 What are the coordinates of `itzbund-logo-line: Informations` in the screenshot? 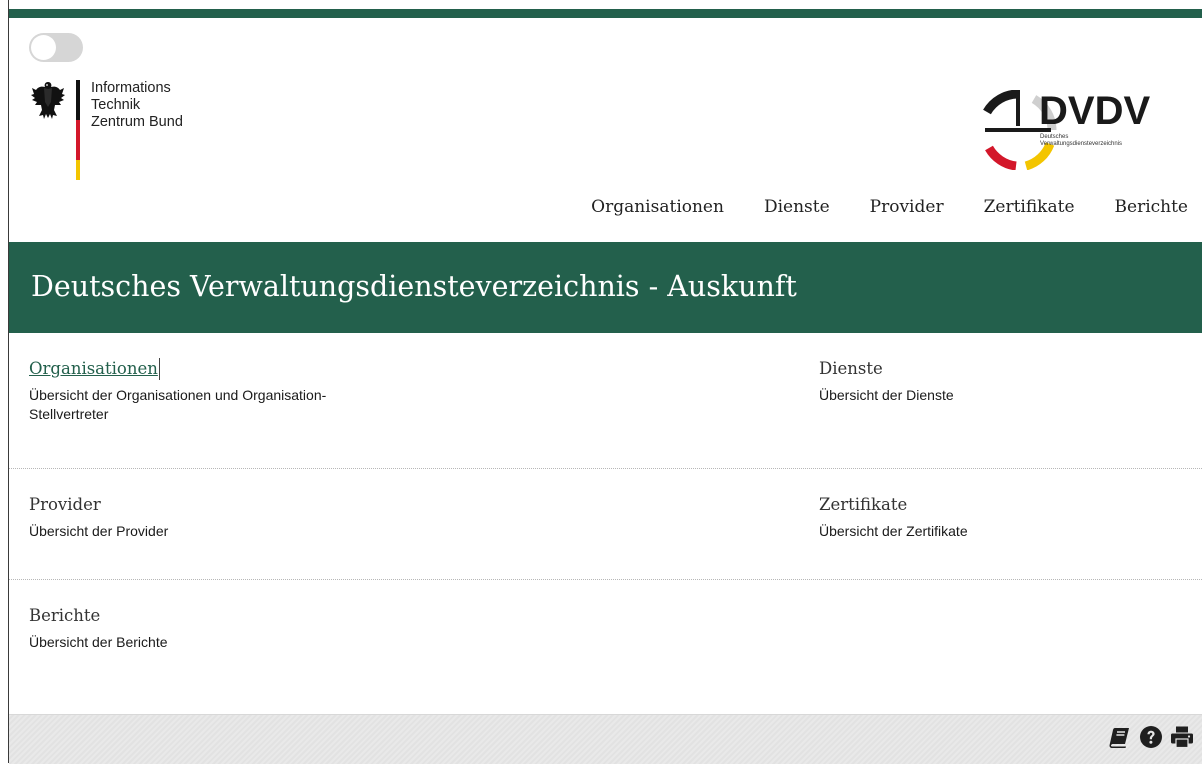 It's located at (131, 88).